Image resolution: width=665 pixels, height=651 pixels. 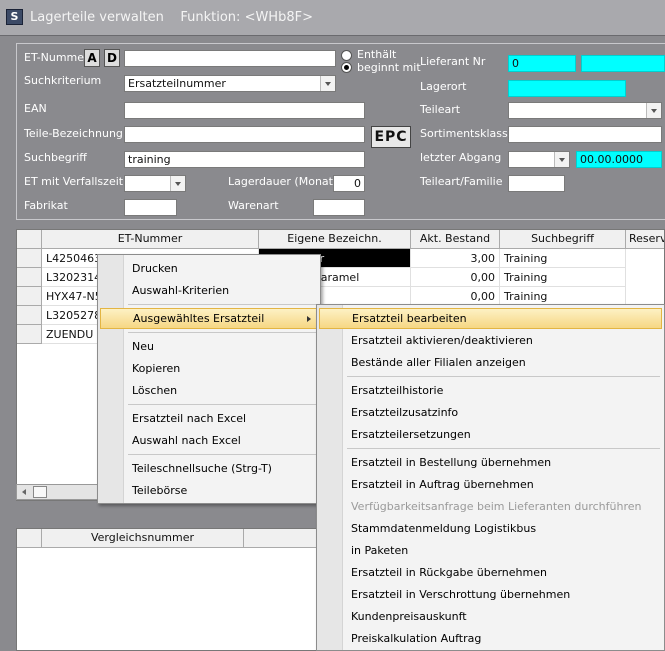 I want to click on submenu-item-auftrag: Ersatzteil in Auftrag übernehmen, so click(x=490, y=484).